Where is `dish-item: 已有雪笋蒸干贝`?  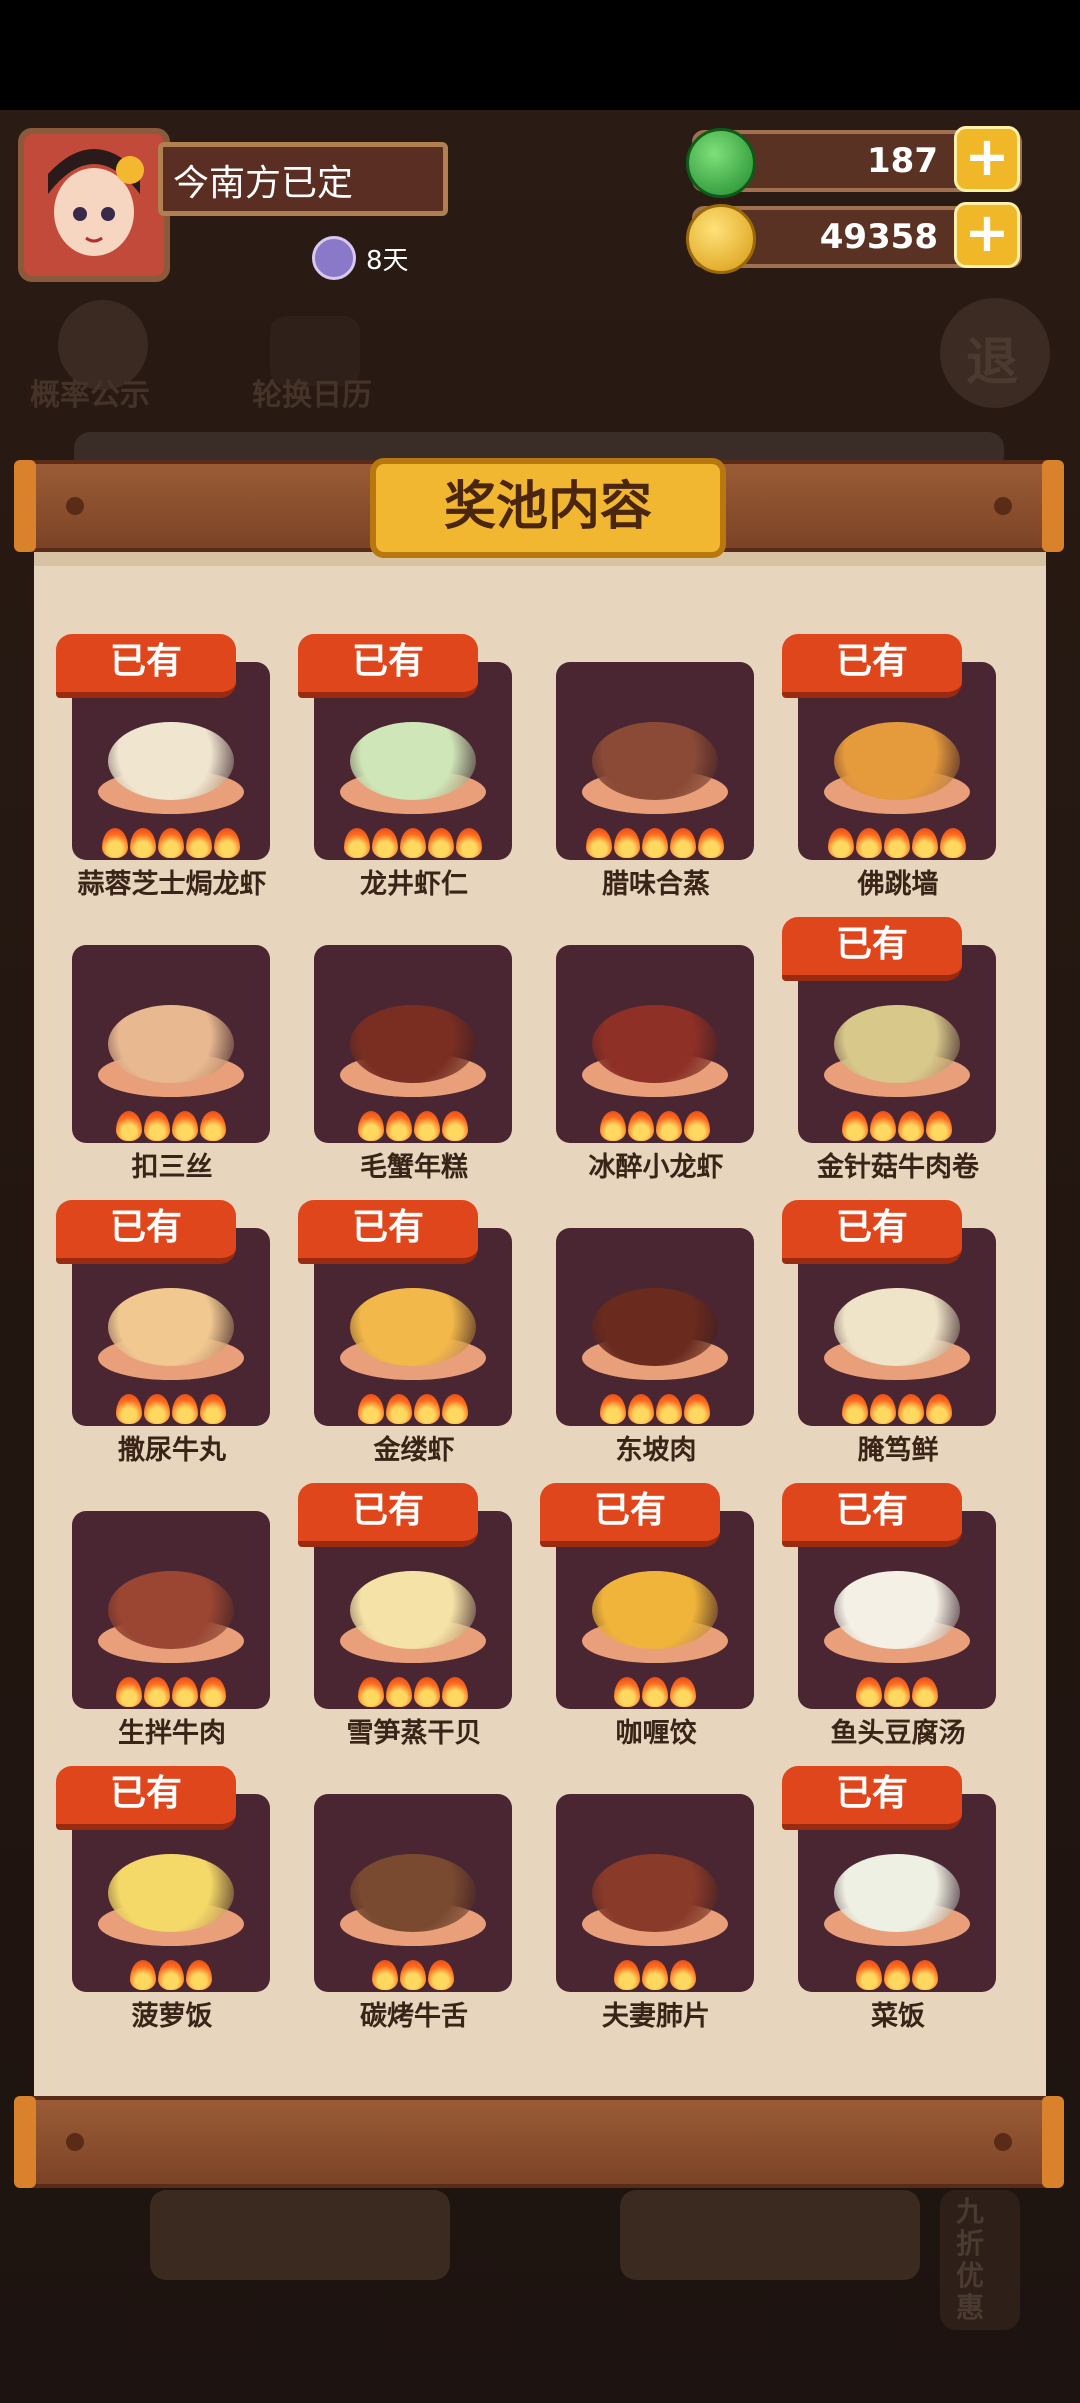 dish-item: 已有雪笋蒸干贝 is located at coordinates (396, 1614).